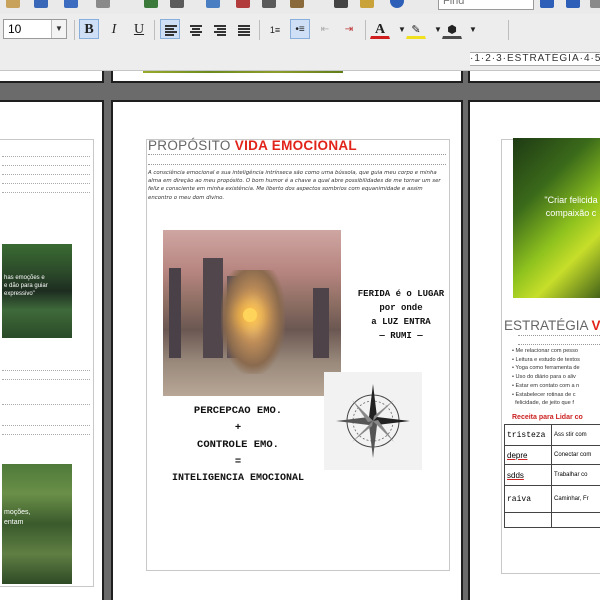 The height and width of the screenshot is (600, 600). What do you see at coordinates (300, 58) in the screenshot?
I see `horizontal-ruler: ·1·2·3·ESTRATÉGIA·4·5·` at bounding box center [300, 58].